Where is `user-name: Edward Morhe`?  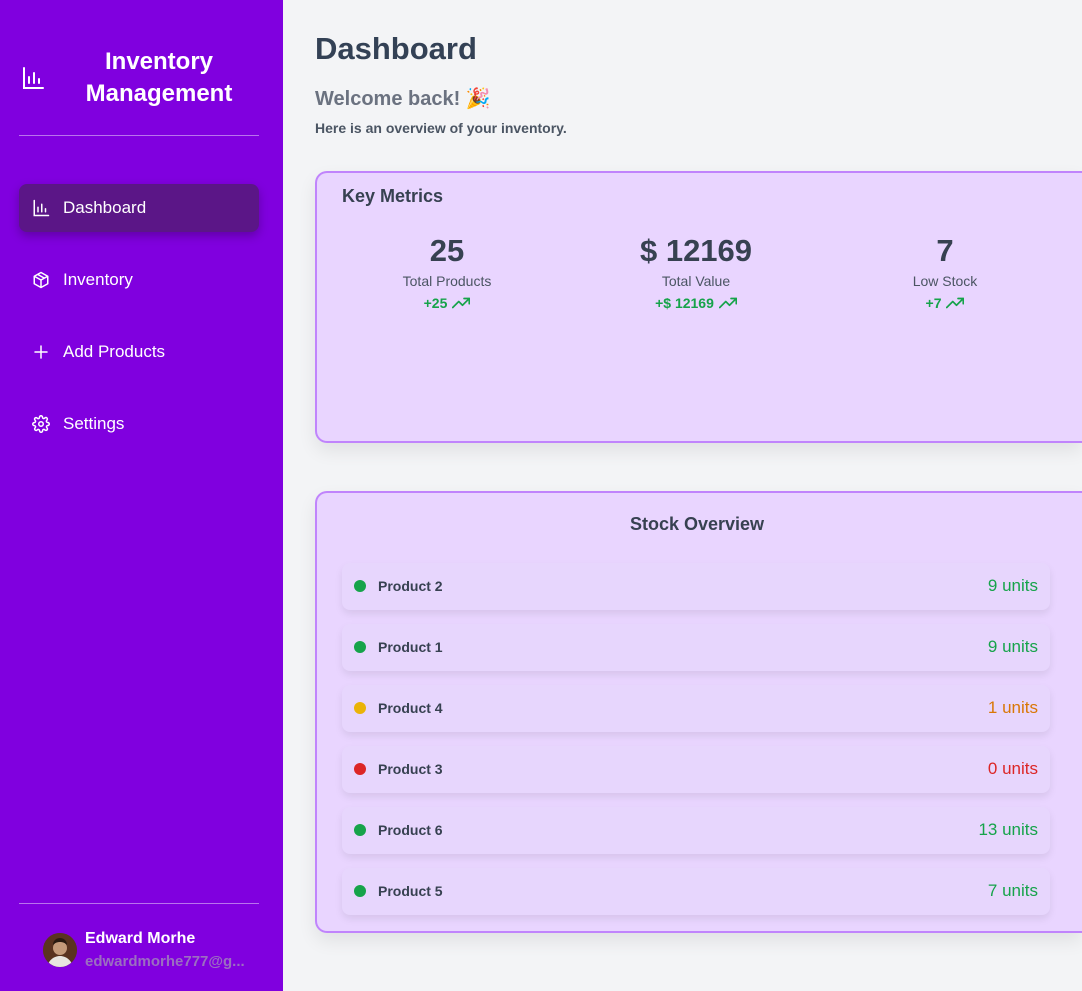
user-name: Edward Morhe is located at coordinates (140, 938).